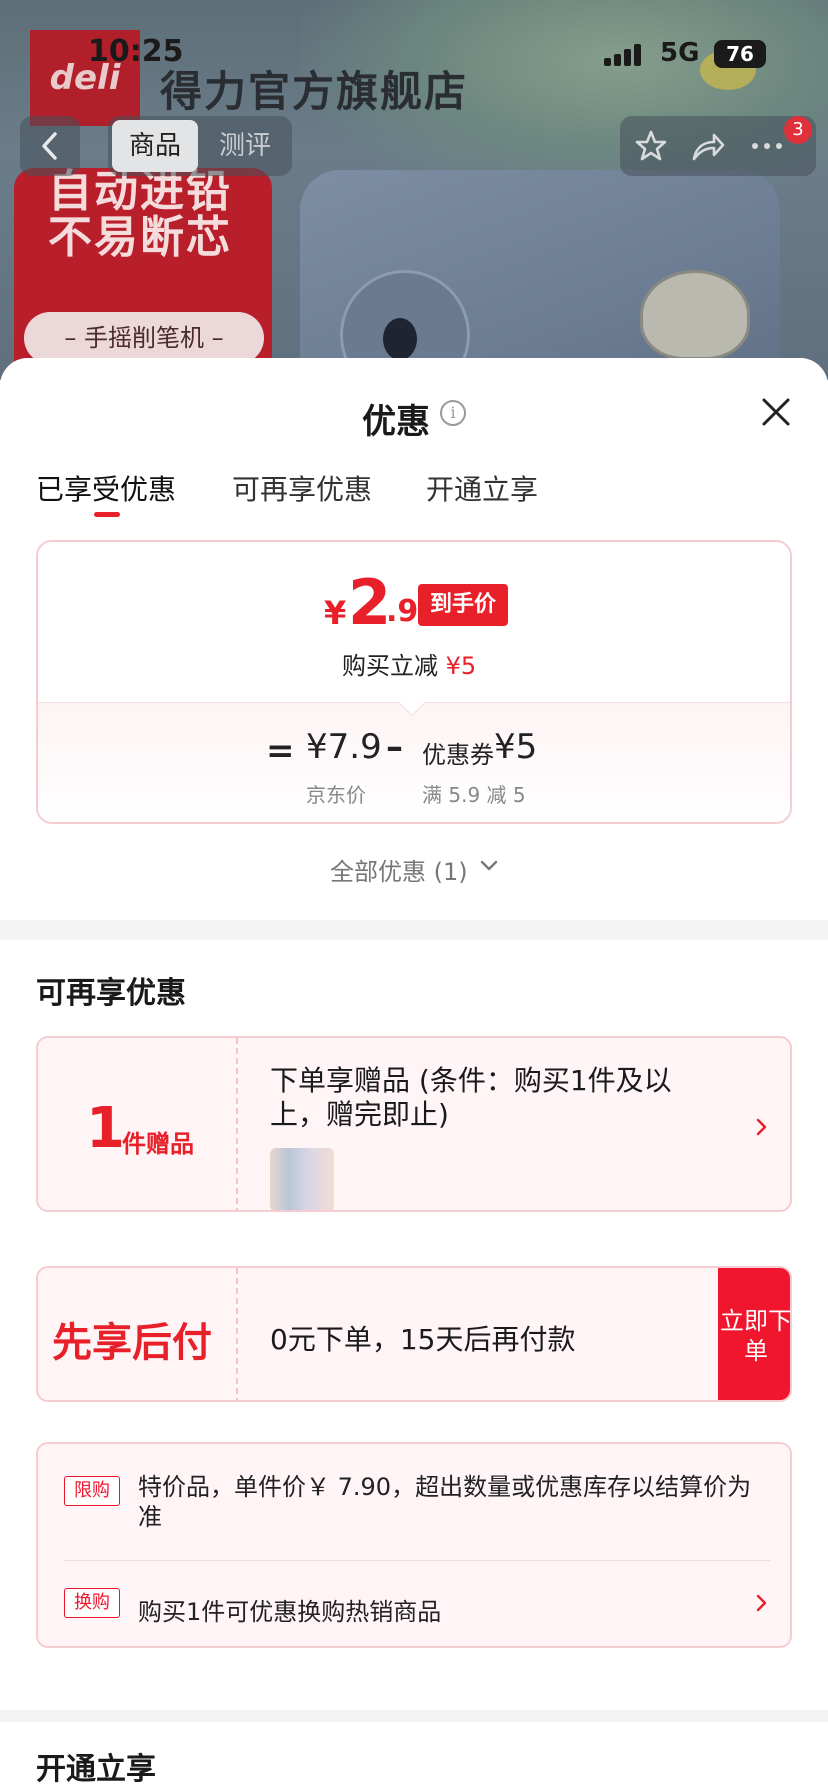 The width and height of the screenshot is (828, 1792). What do you see at coordinates (158, 1144) in the screenshot?
I see `gift-unit: 件赠品` at bounding box center [158, 1144].